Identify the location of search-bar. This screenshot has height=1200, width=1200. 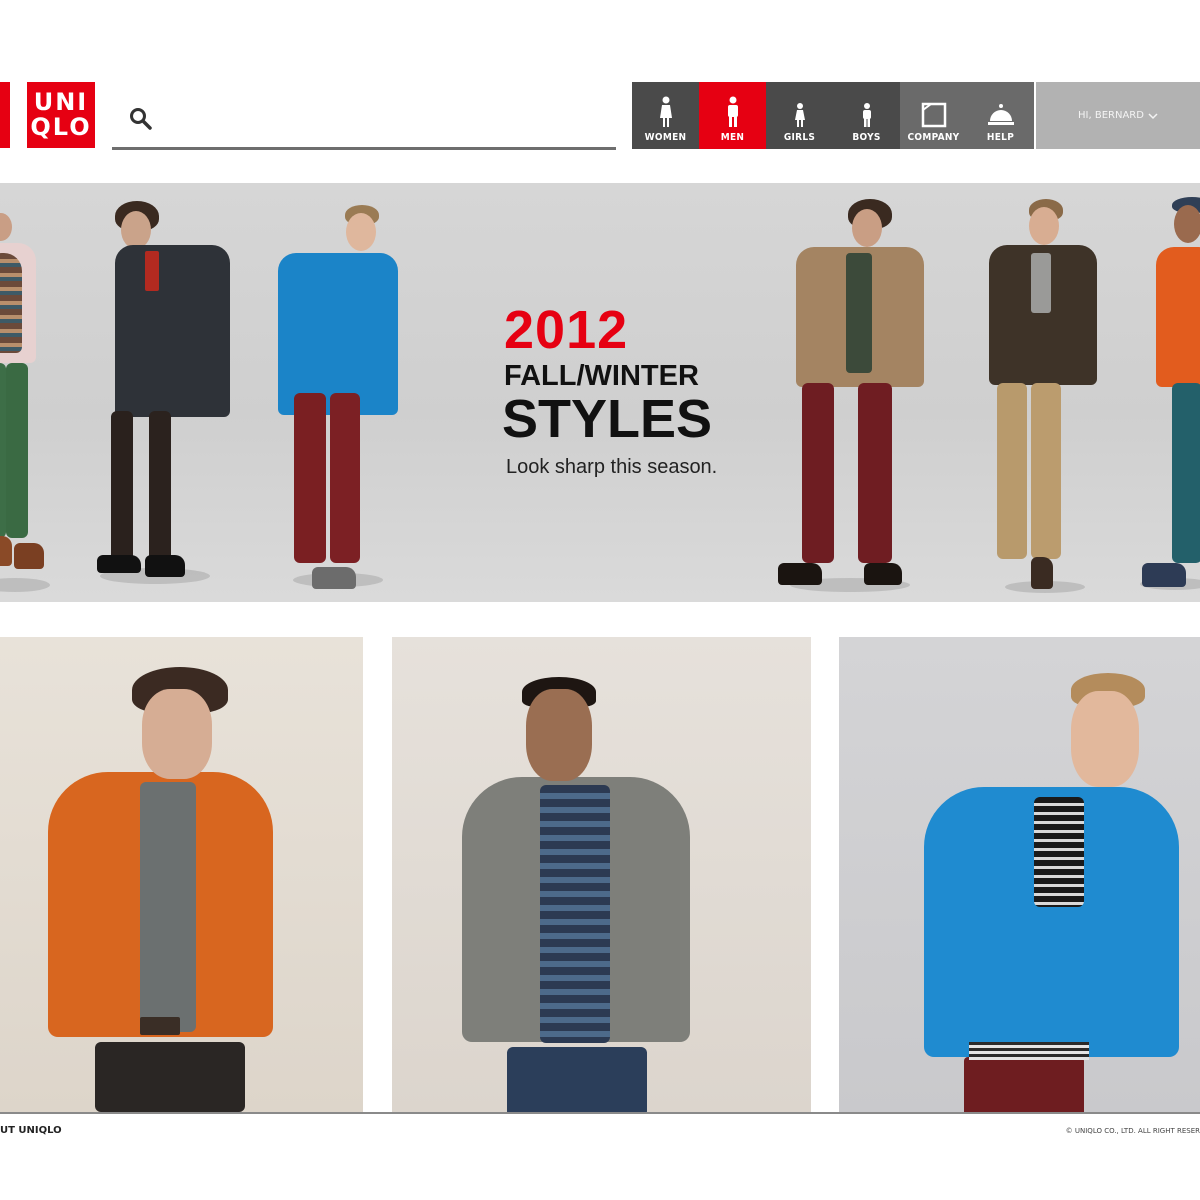
(364, 124).